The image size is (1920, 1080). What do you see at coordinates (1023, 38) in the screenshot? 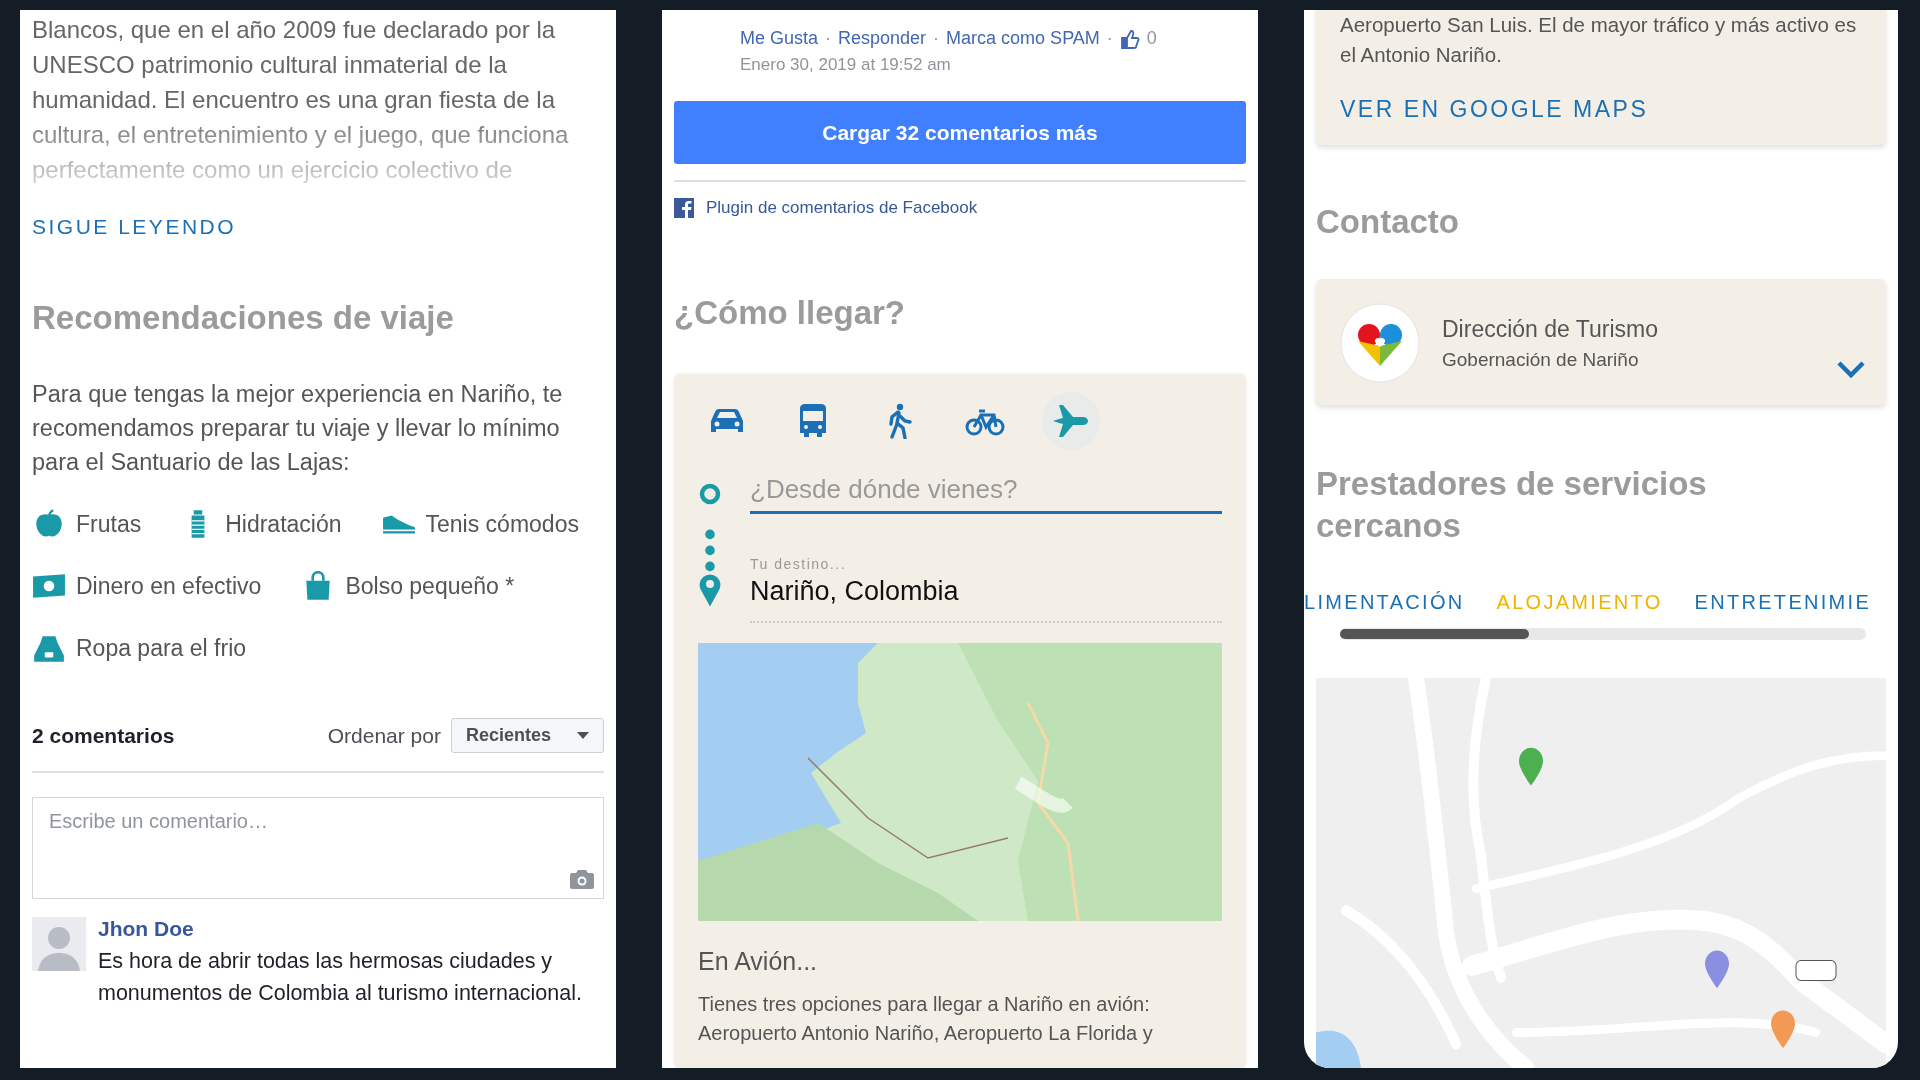
I see `comment-action-link: Marca como SPAM` at bounding box center [1023, 38].